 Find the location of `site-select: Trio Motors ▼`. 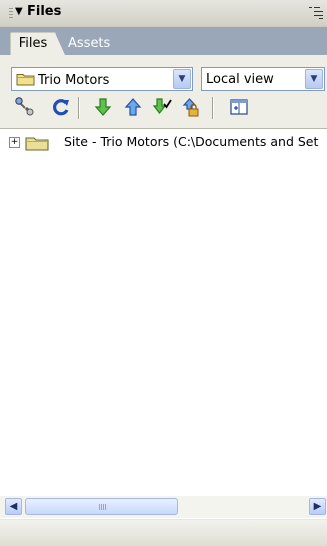

site-select: Trio Motors ▼ is located at coordinates (102, 79).